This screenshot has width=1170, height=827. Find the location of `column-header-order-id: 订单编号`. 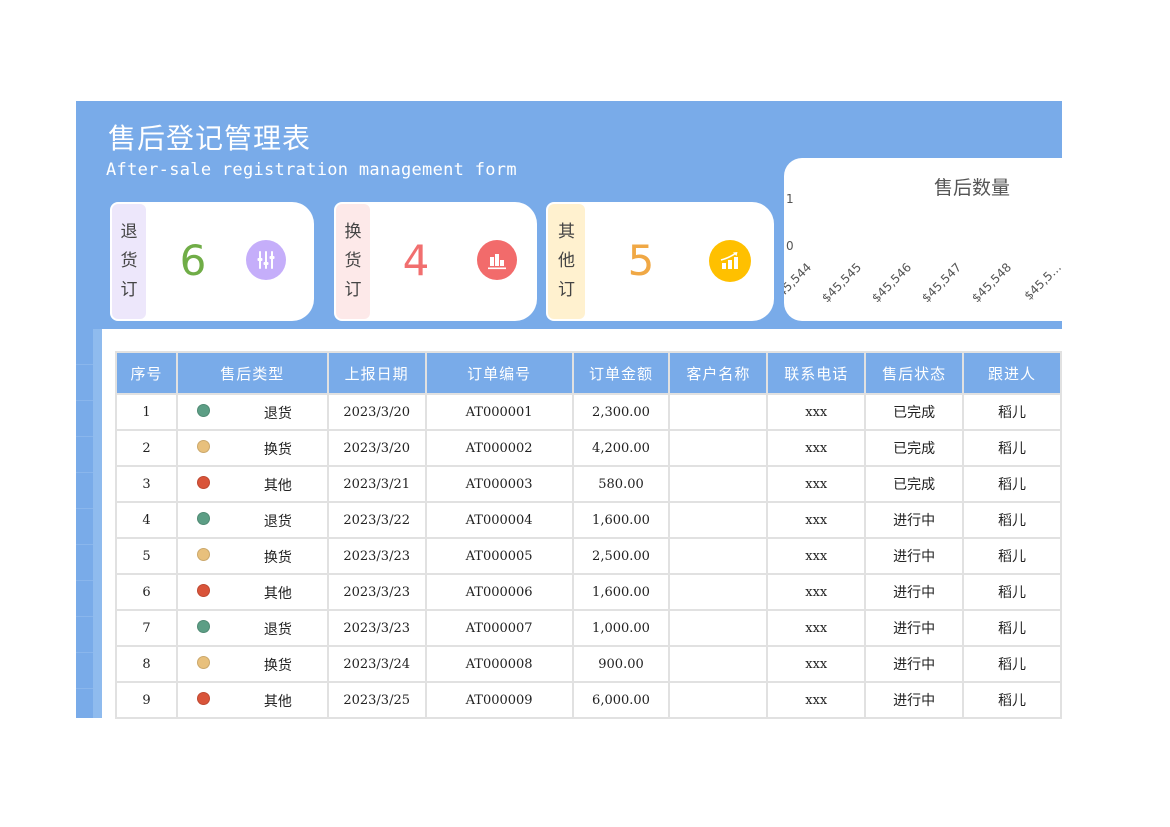

column-header-order-id: 订单编号 is located at coordinates (499, 373).